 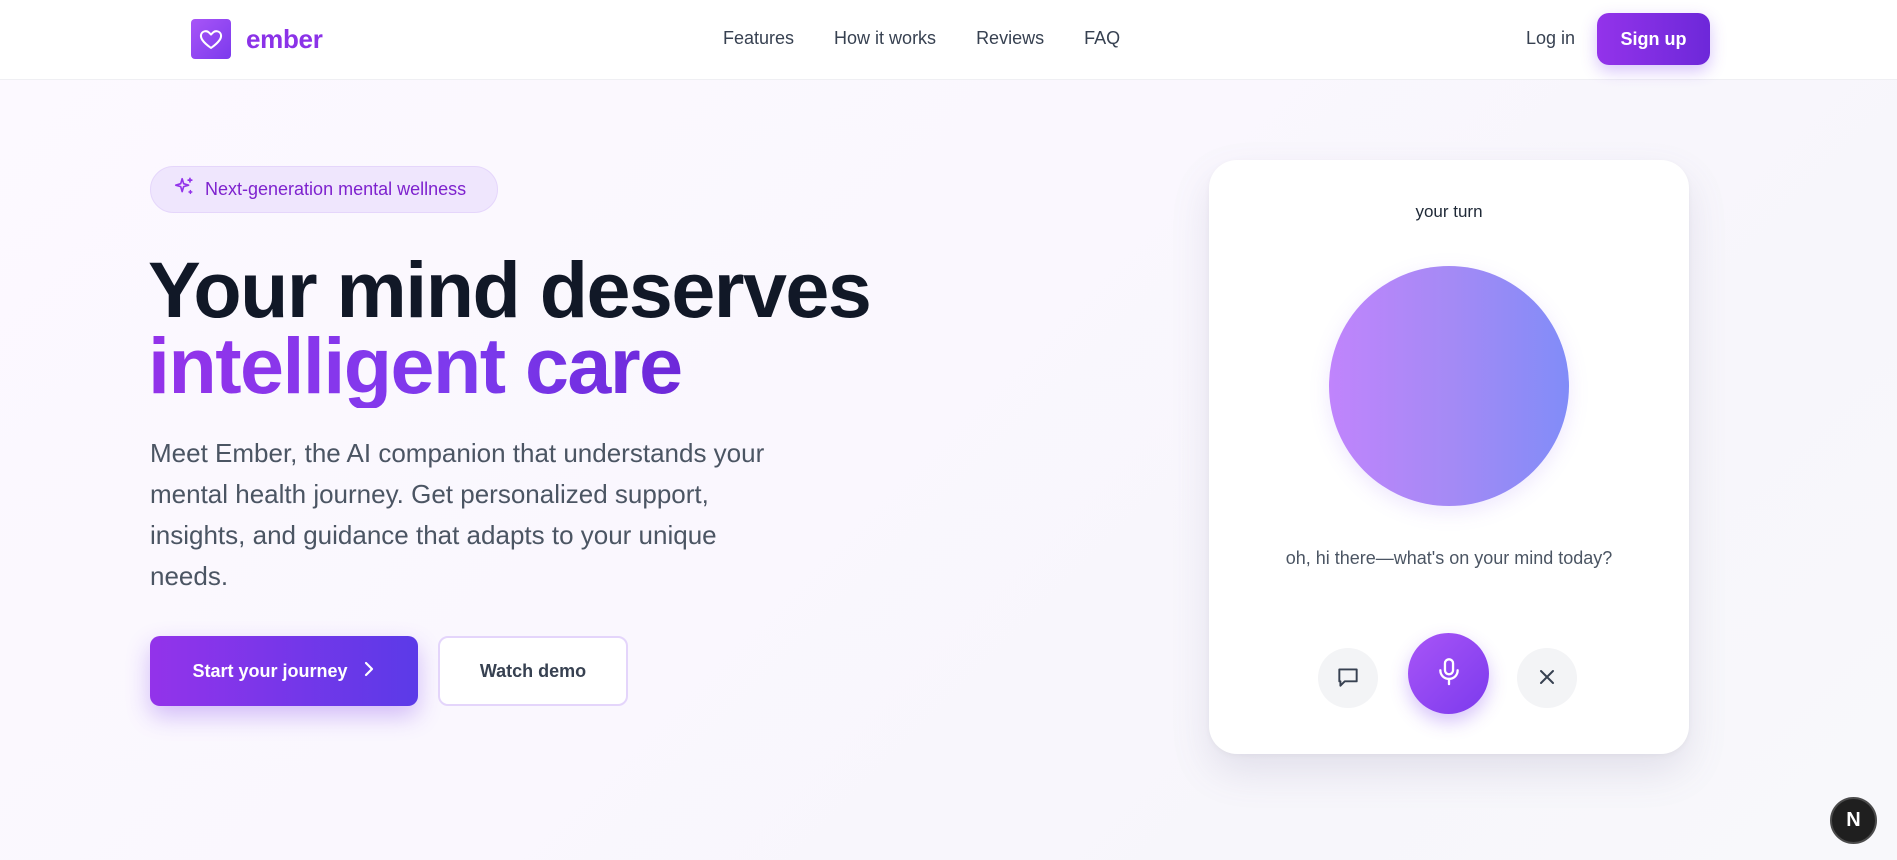 I want to click on nav-link-faq: FAQ, so click(x=1102, y=38).